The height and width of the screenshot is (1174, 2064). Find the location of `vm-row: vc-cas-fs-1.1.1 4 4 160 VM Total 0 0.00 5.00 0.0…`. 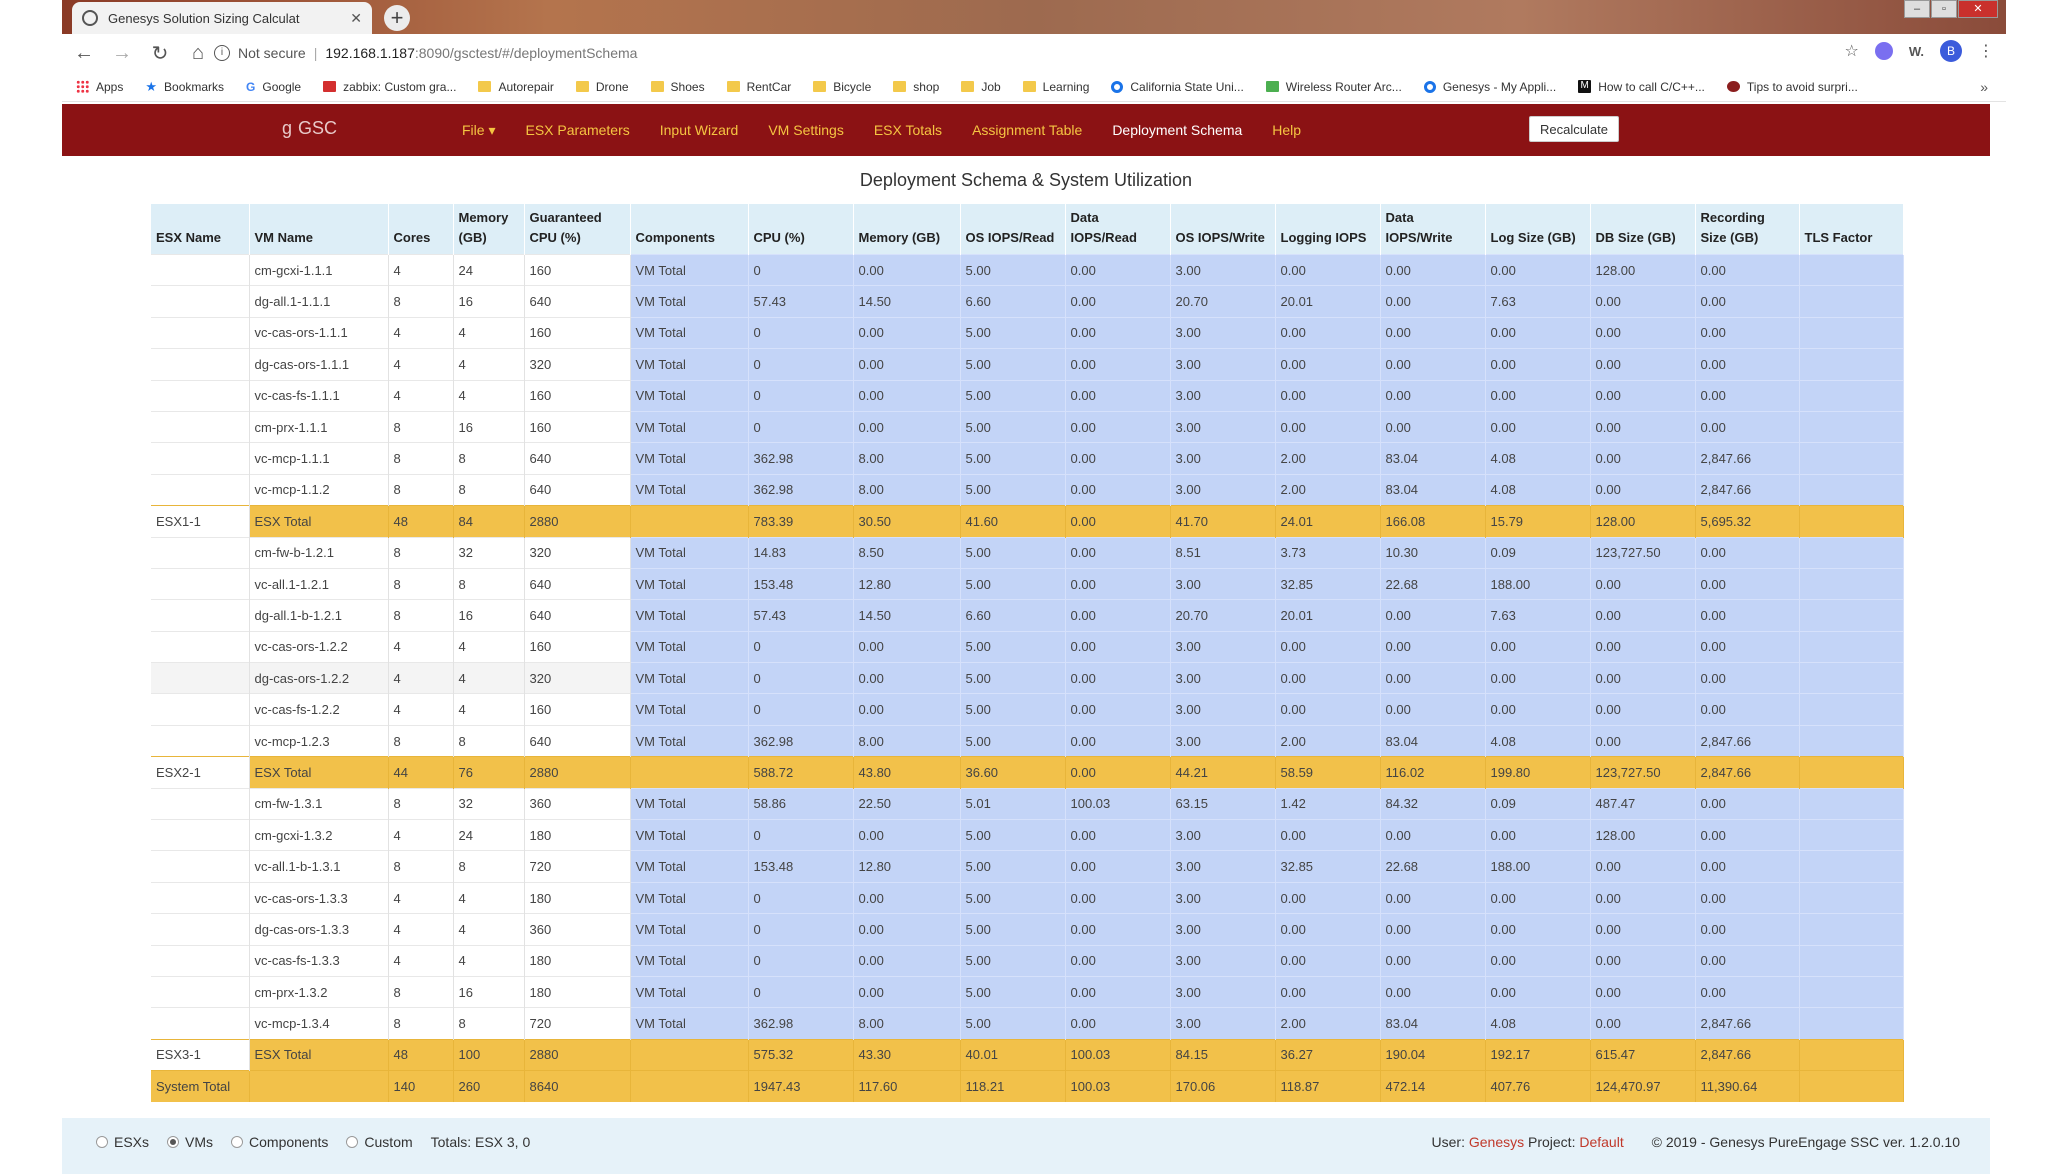

vm-row: vc-cas-fs-1.1.1 4 4 160 VM Total 0 0.00 5.00 0.0… is located at coordinates (1027, 395).